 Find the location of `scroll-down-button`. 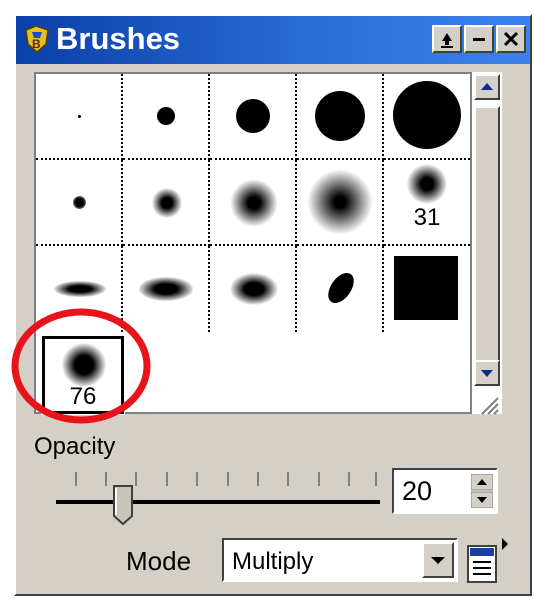

scroll-down-button is located at coordinates (487, 373).